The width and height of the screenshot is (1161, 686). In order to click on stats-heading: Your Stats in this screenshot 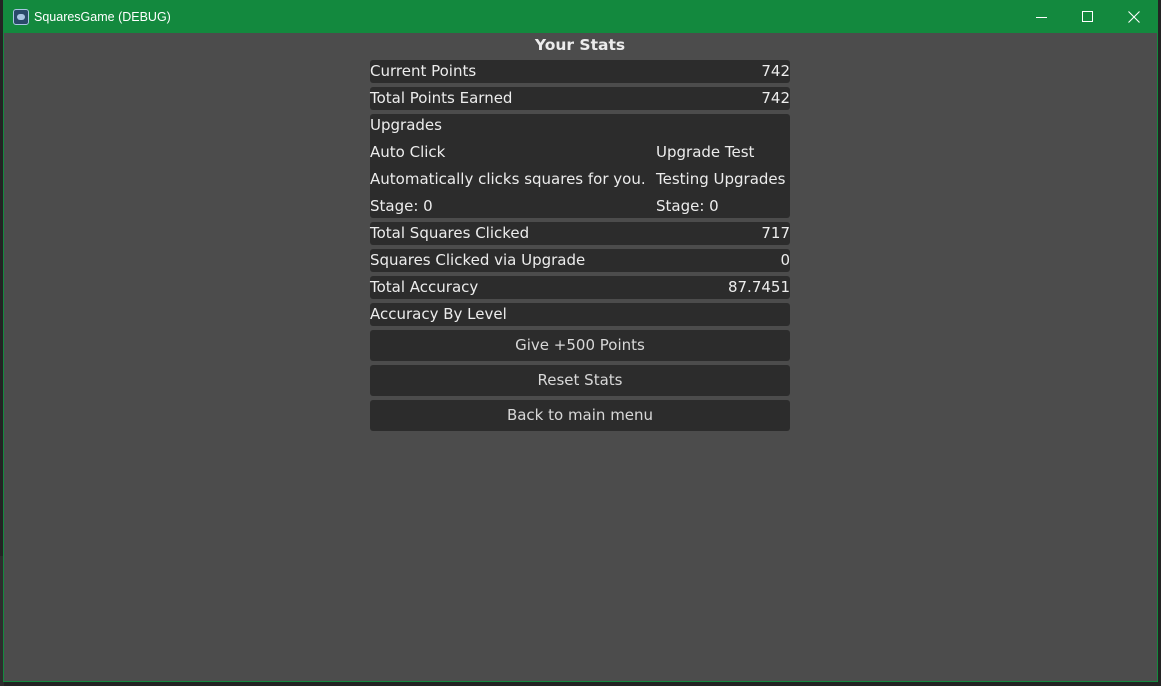, I will do `click(580, 45)`.